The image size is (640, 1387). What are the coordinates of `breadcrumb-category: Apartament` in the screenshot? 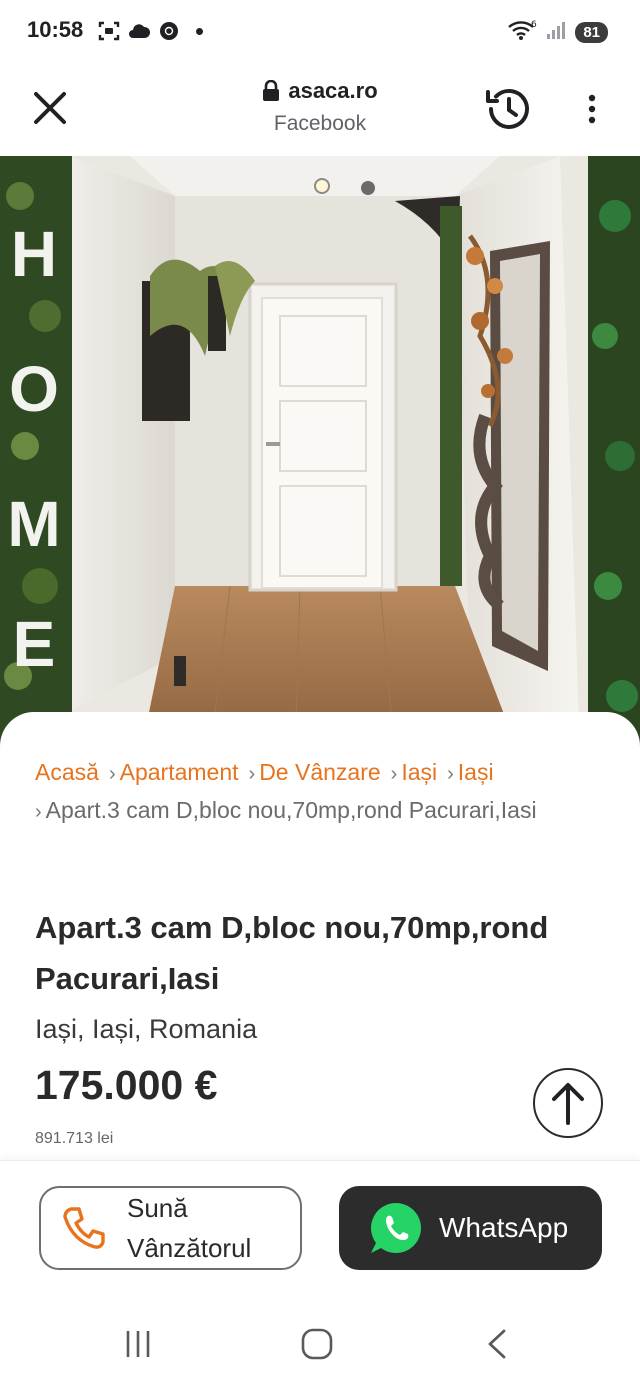 It's located at (179, 772).